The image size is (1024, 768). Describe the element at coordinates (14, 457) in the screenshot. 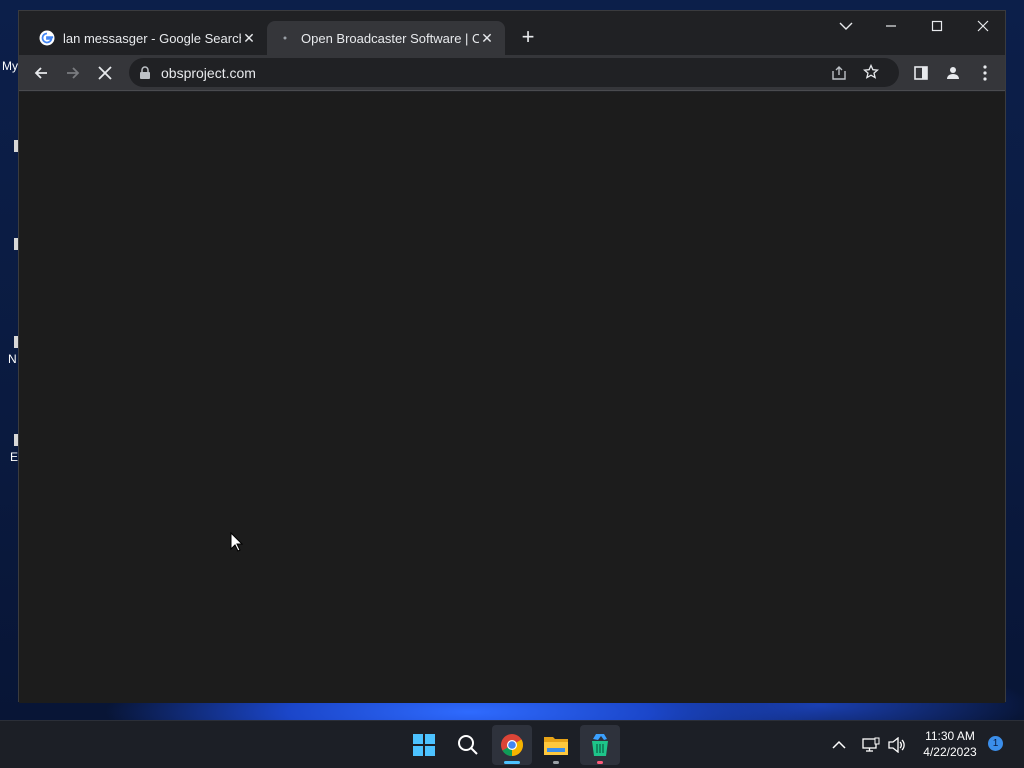

I see `desktop-icon-label-3: E` at that location.